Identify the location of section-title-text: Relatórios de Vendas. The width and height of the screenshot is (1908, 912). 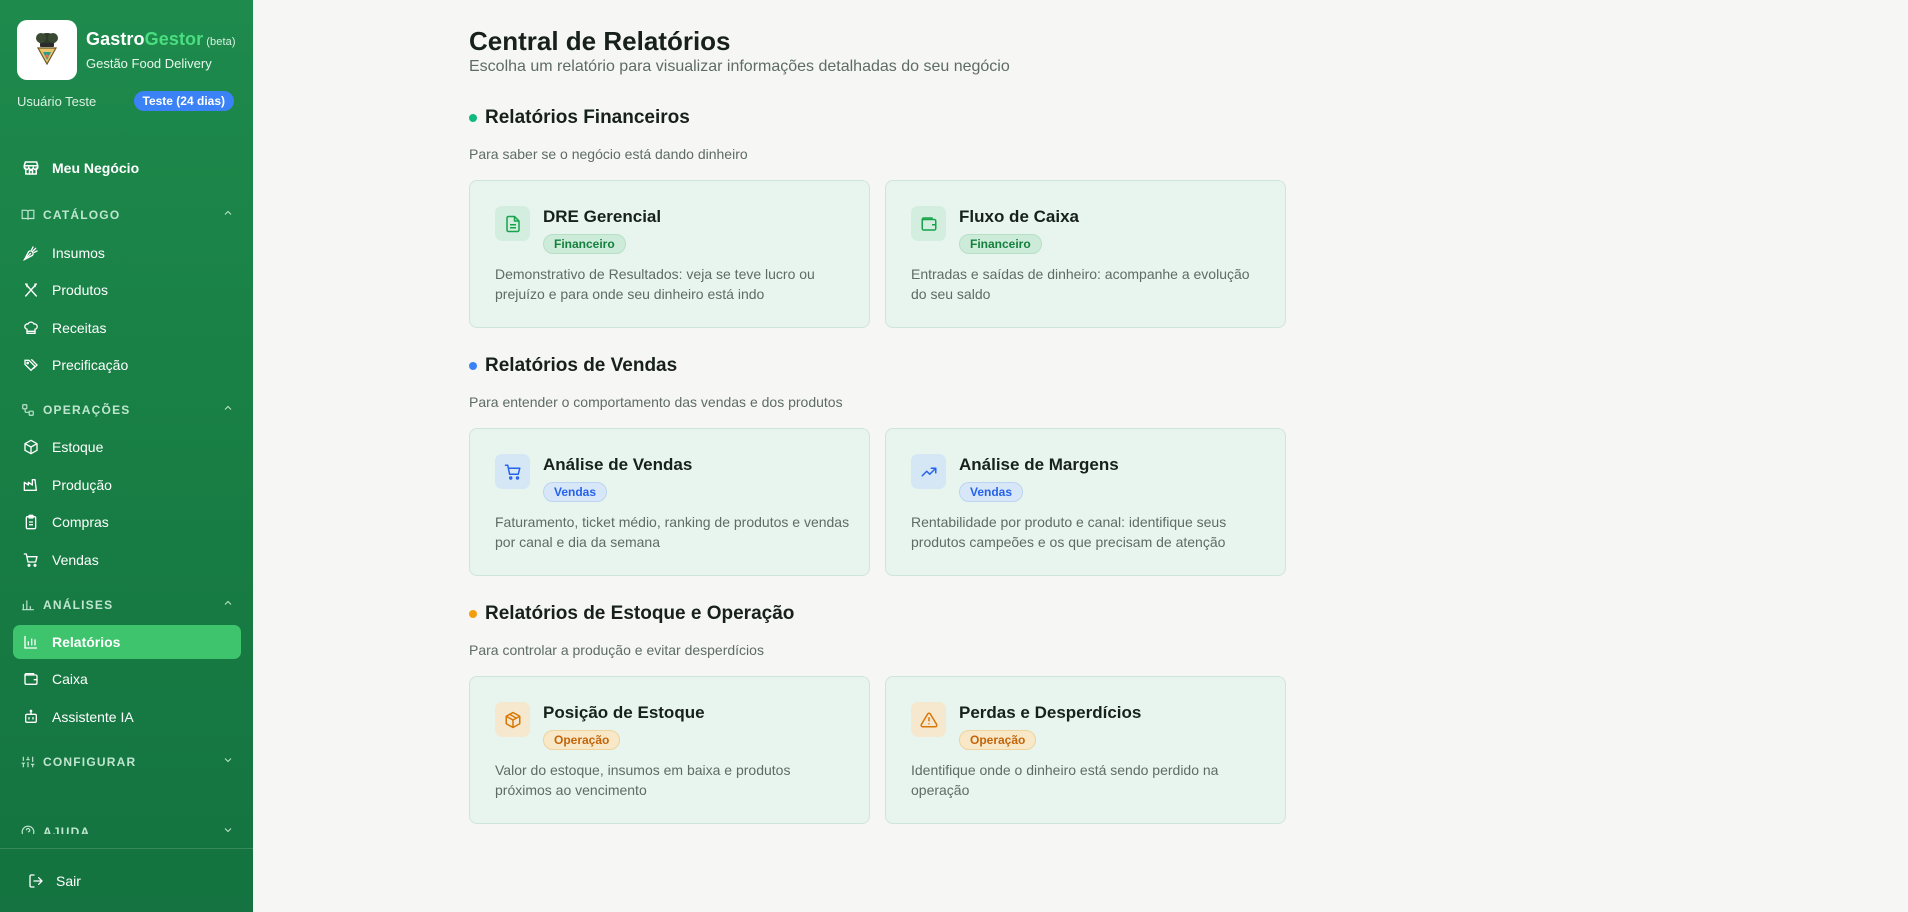
(581, 365).